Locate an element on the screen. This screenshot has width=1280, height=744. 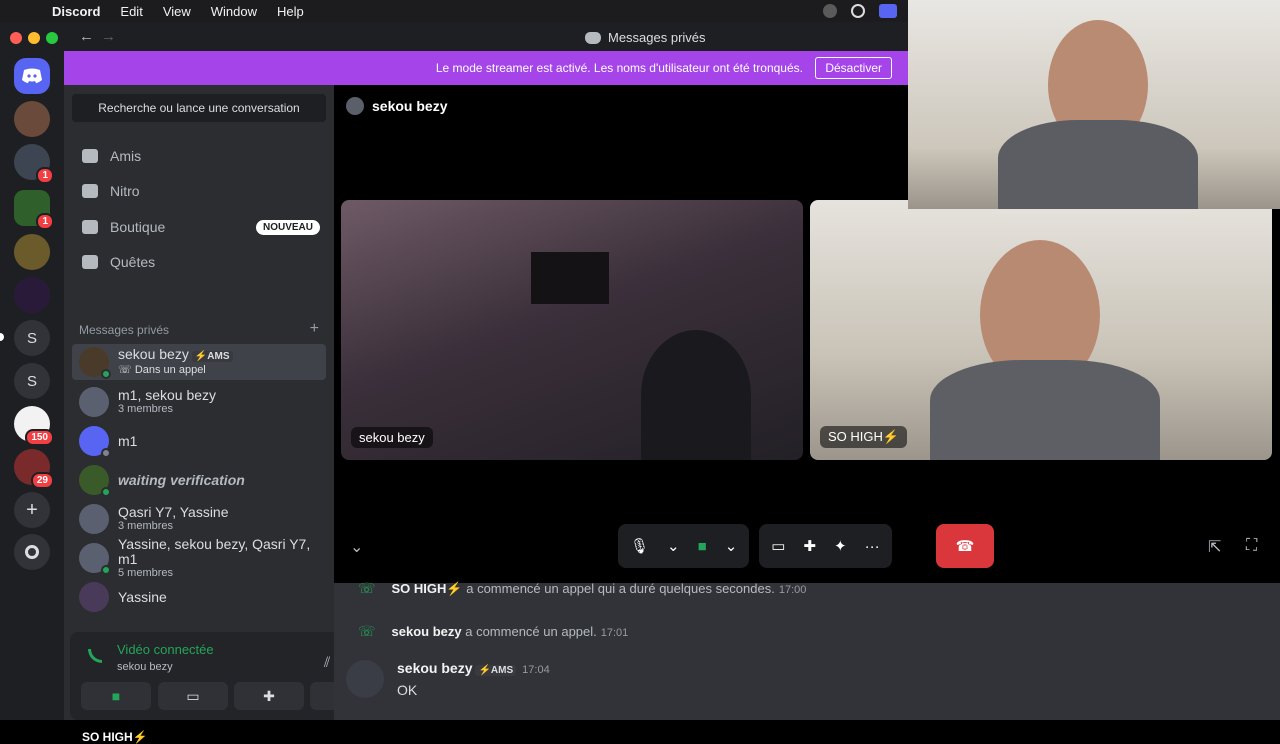
server-2-badge: 1 is located at coordinates (45, 175).